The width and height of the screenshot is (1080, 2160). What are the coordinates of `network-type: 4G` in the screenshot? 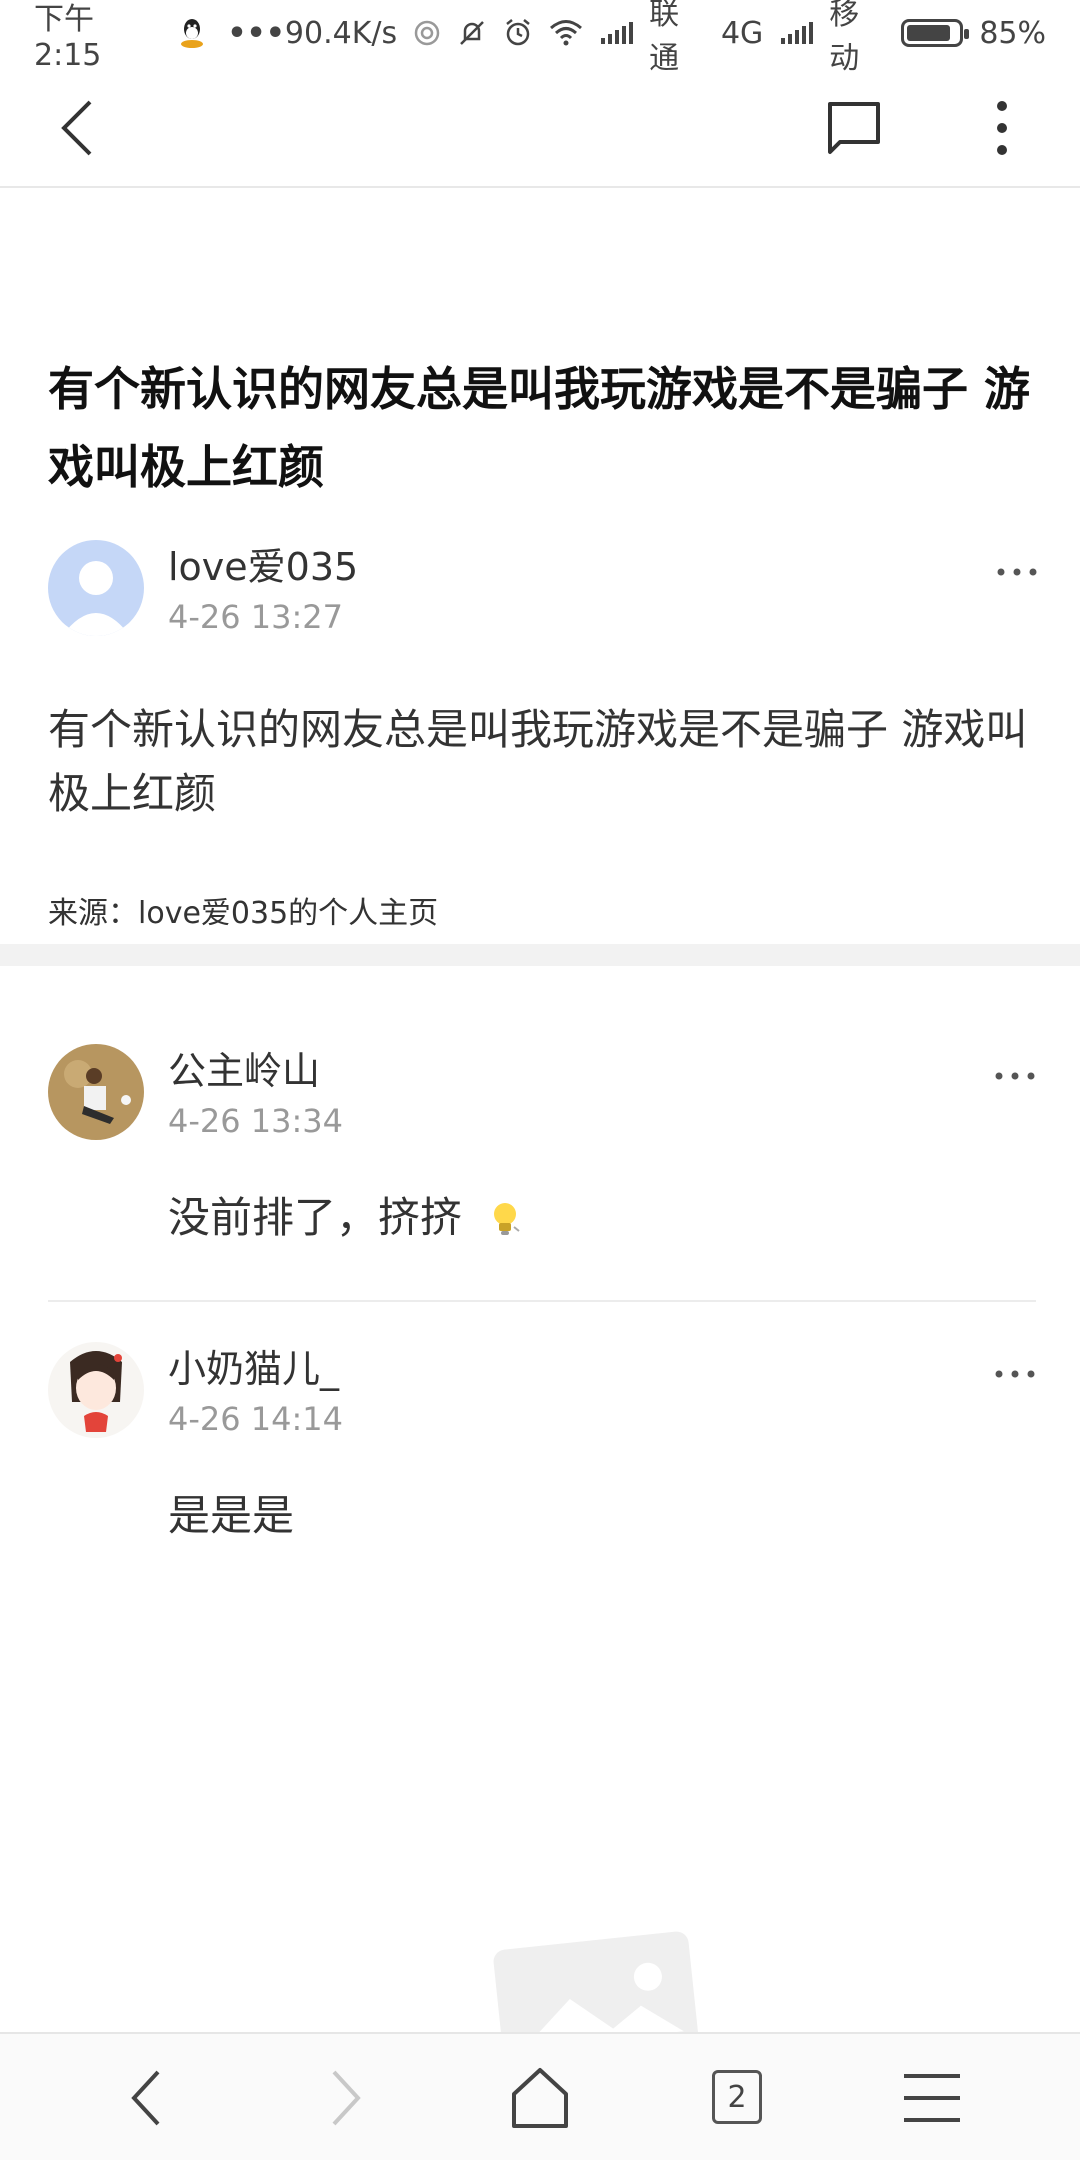 It's located at (742, 33).